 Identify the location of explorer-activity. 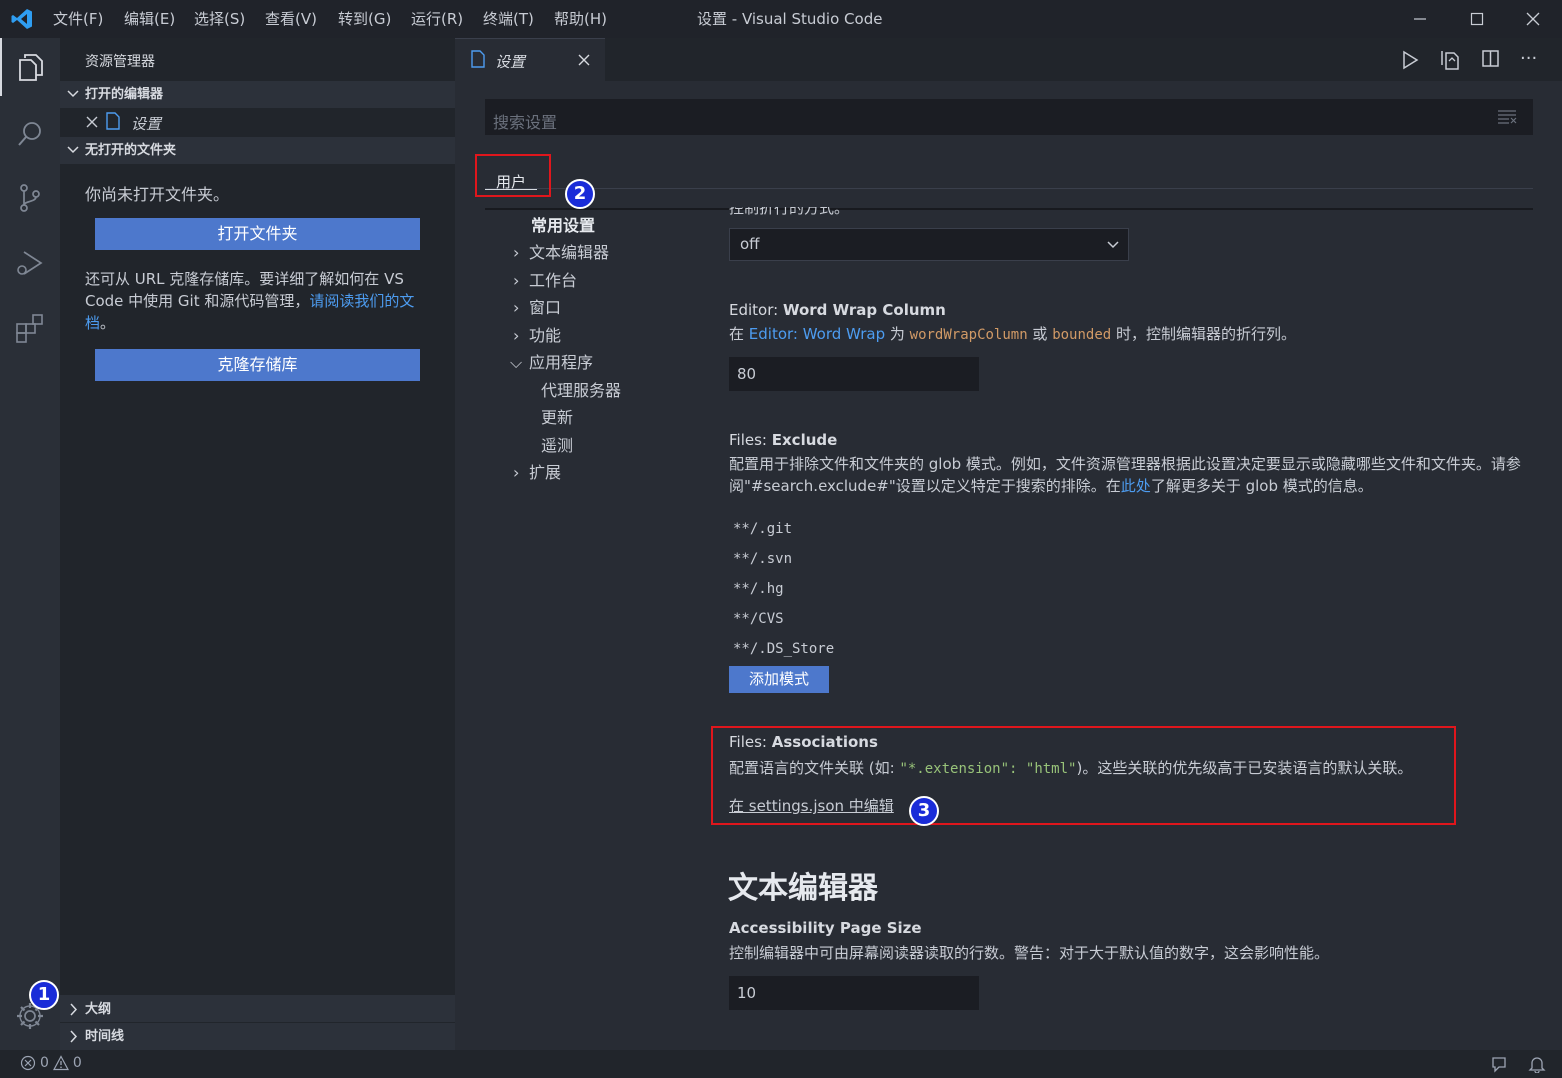
(30, 67).